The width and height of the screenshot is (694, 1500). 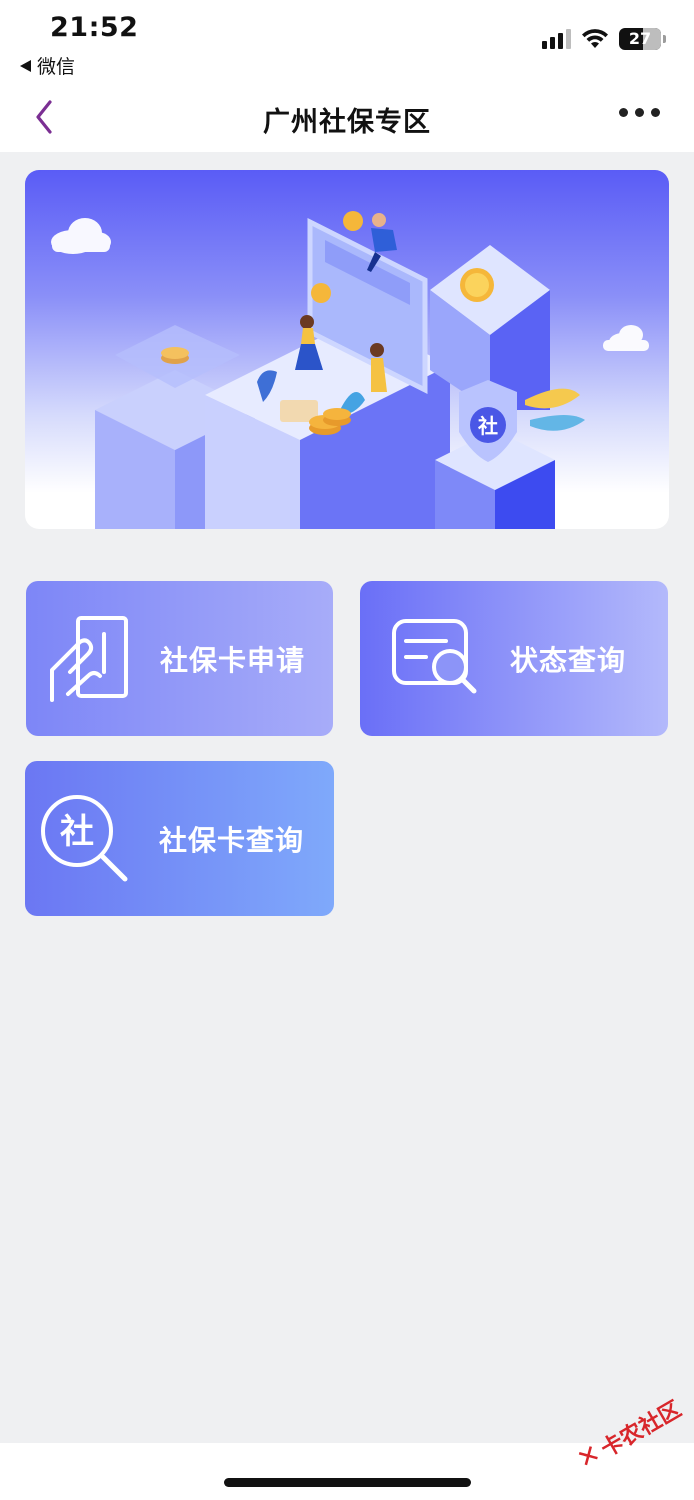 I want to click on status-icons: 27, so click(x=604, y=39).